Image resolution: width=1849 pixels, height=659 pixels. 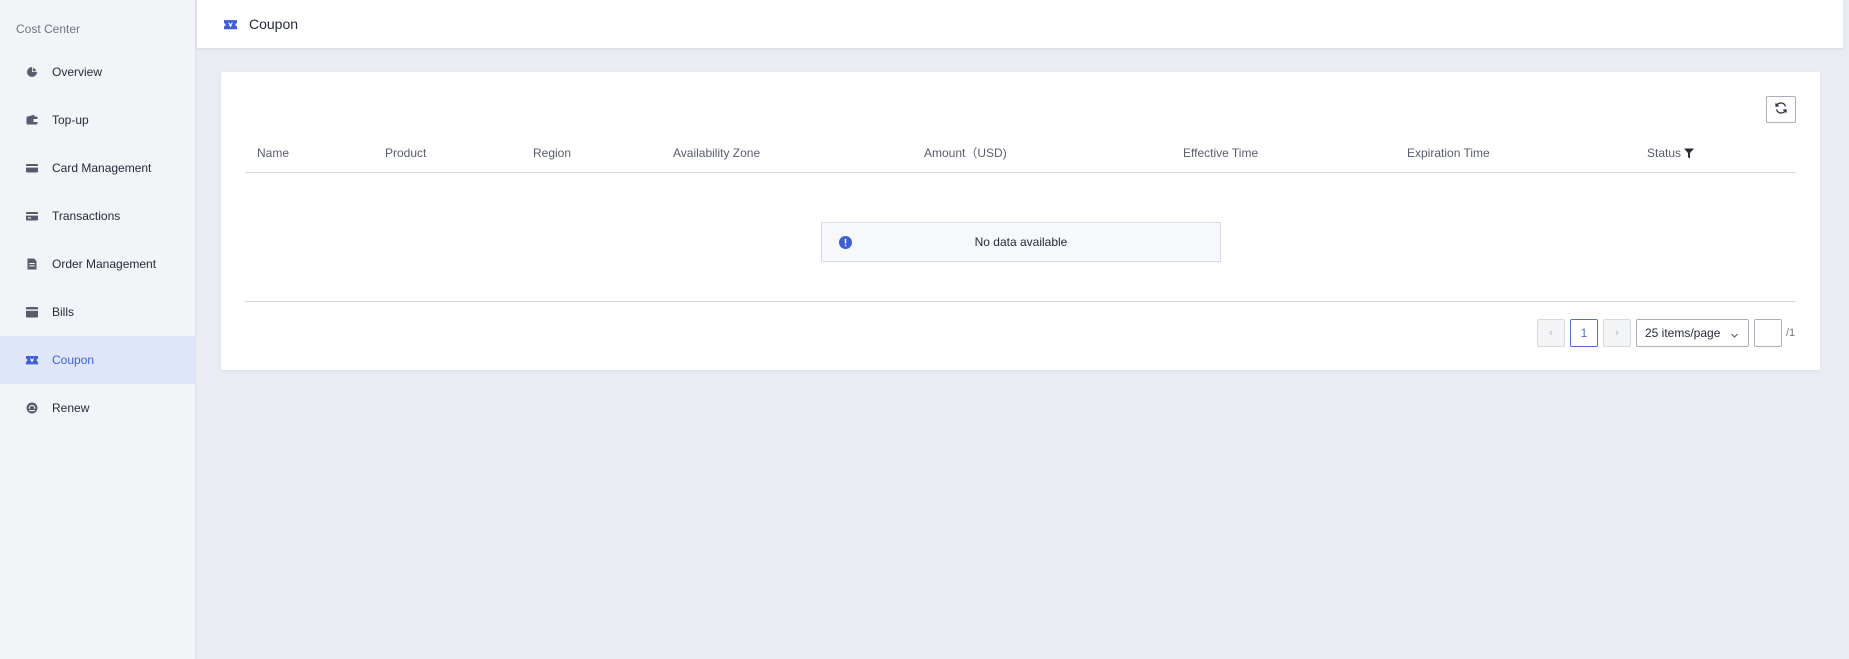 I want to click on transactions-icon, so click(x=32, y=216).